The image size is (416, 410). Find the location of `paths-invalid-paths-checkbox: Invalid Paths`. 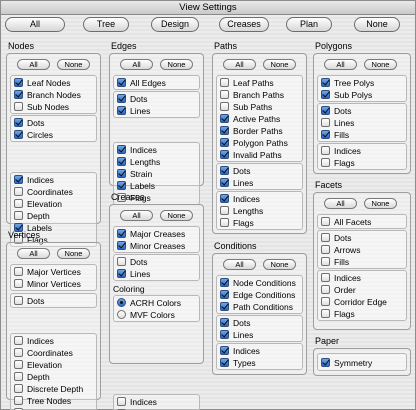

paths-invalid-paths-checkbox: Invalid Paths is located at coordinates (251, 154).